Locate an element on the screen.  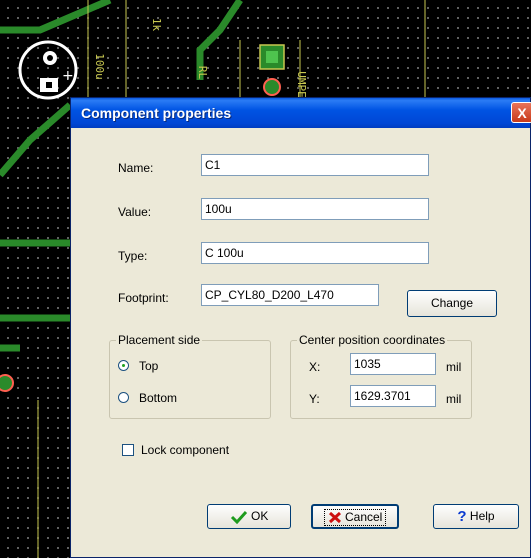
question-icon: ? is located at coordinates (462, 517).